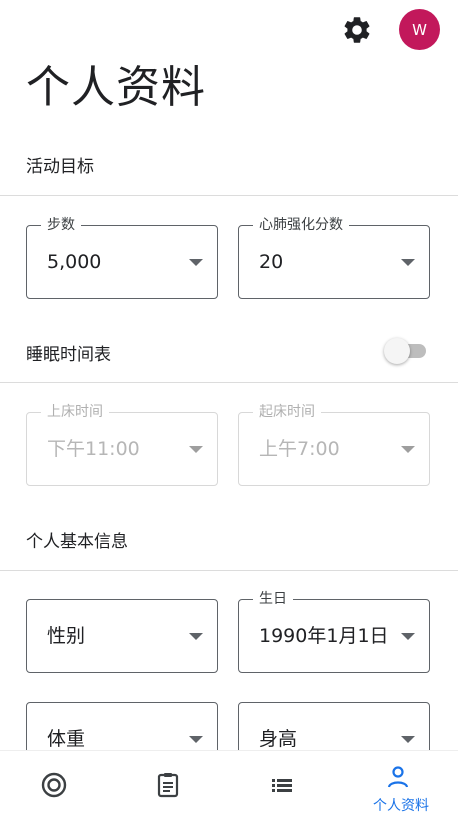 The height and width of the screenshot is (820, 458). Describe the element at coordinates (401, 806) in the screenshot. I see `nav-label-profile: 个人资料` at that location.